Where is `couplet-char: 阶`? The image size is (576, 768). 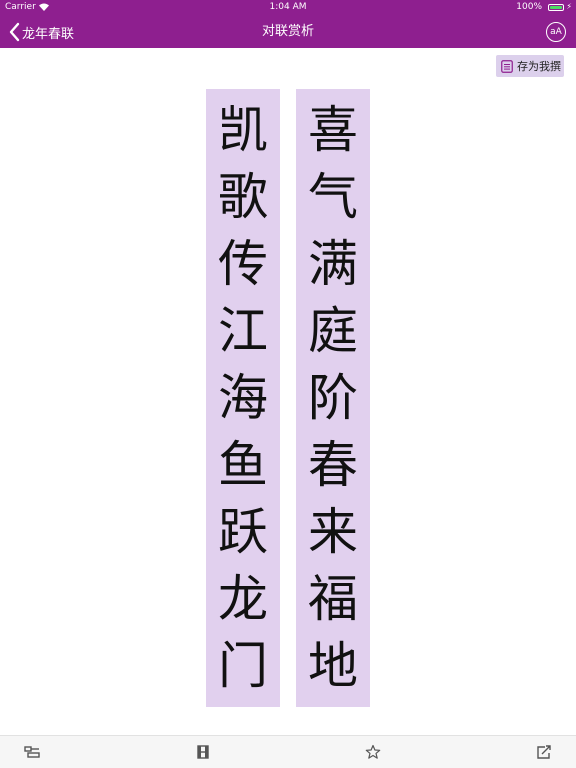
couplet-char: 阶 is located at coordinates (333, 398).